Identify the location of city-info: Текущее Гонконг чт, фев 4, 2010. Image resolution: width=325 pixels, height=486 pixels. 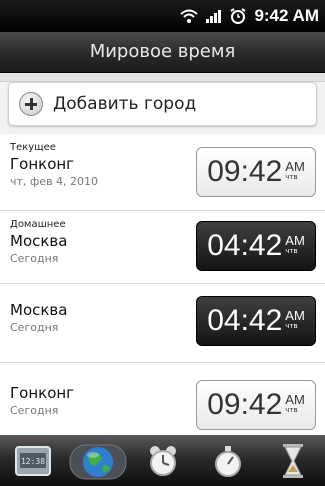
(54, 166).